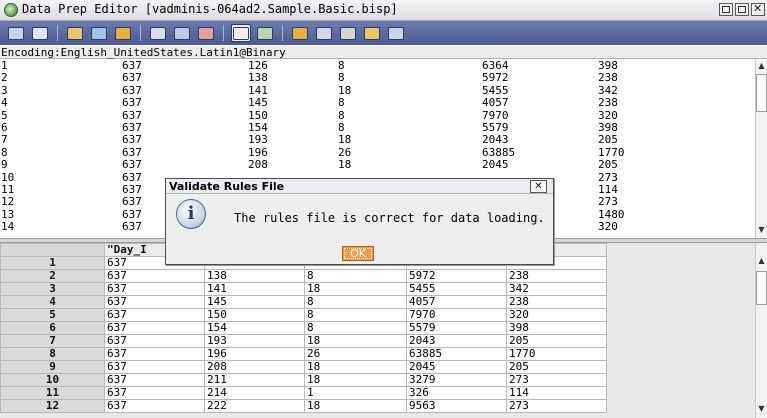  I want to click on select-records-icon, so click(324, 33).